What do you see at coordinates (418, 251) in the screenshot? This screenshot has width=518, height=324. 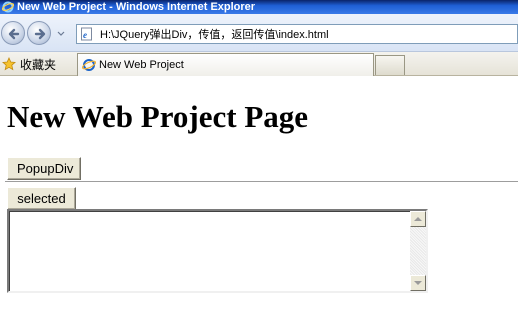 I see `vertical-scrollbar` at bounding box center [418, 251].